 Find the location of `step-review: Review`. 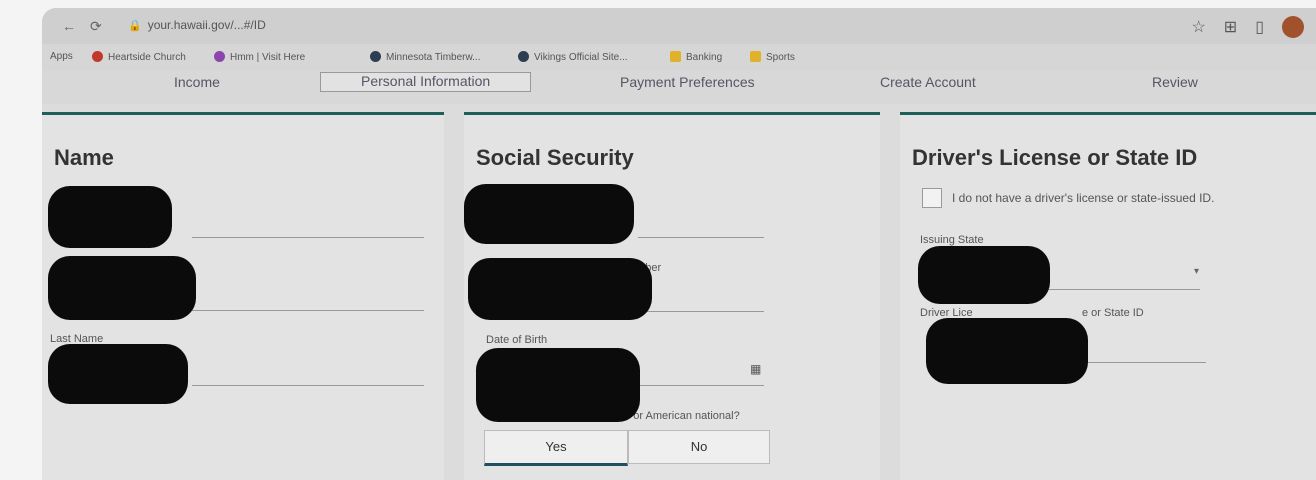

step-review: Review is located at coordinates (1175, 82).